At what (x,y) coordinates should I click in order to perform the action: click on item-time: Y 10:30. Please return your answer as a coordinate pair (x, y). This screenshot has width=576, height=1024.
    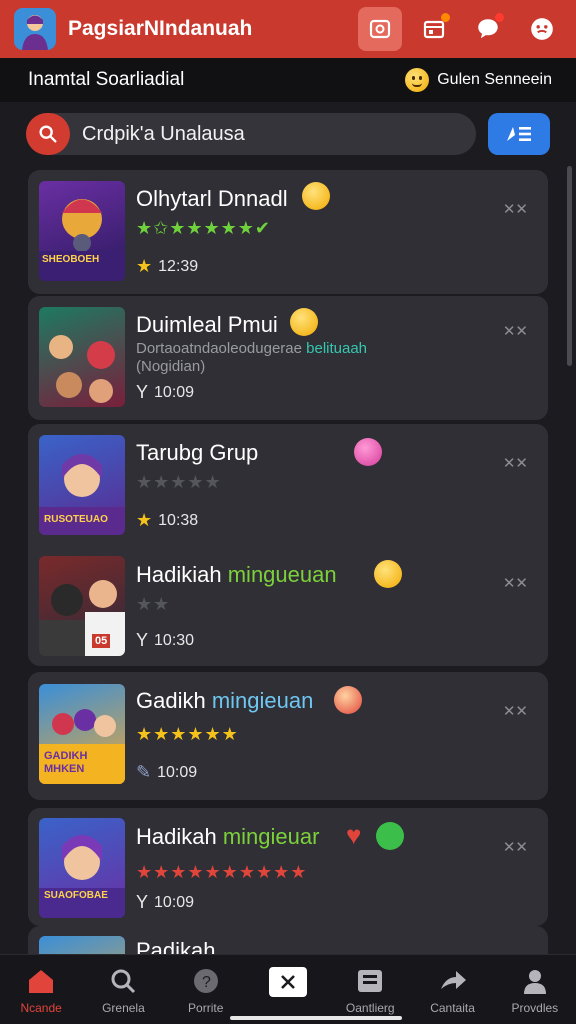
    Looking at the image, I should click on (165, 640).